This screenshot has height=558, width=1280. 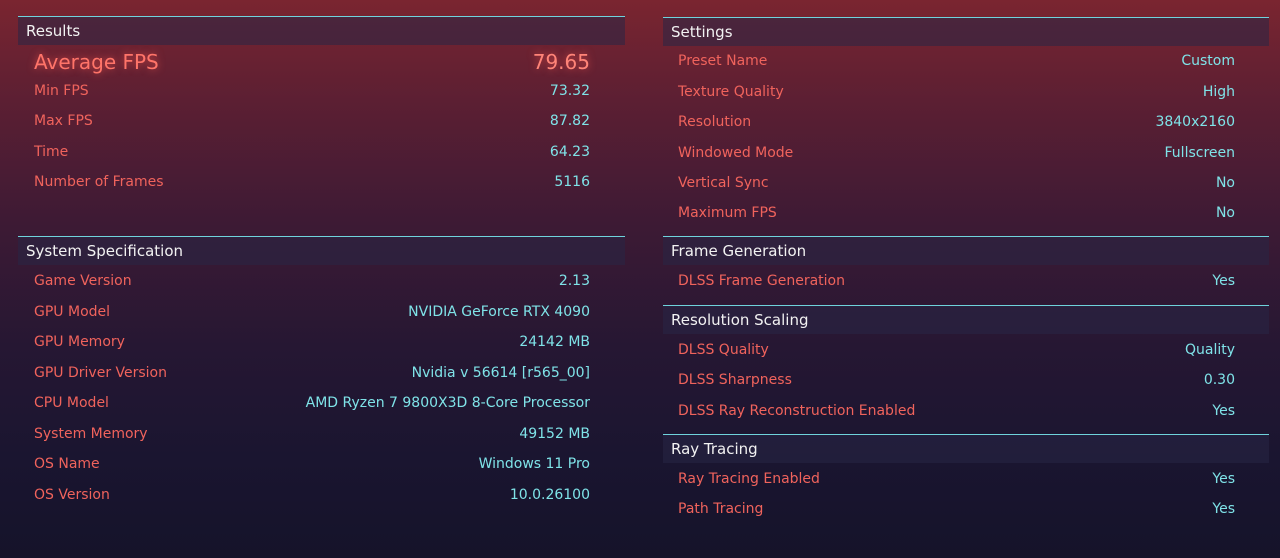 What do you see at coordinates (554, 434) in the screenshot?
I see `row-value: 49152 MB` at bounding box center [554, 434].